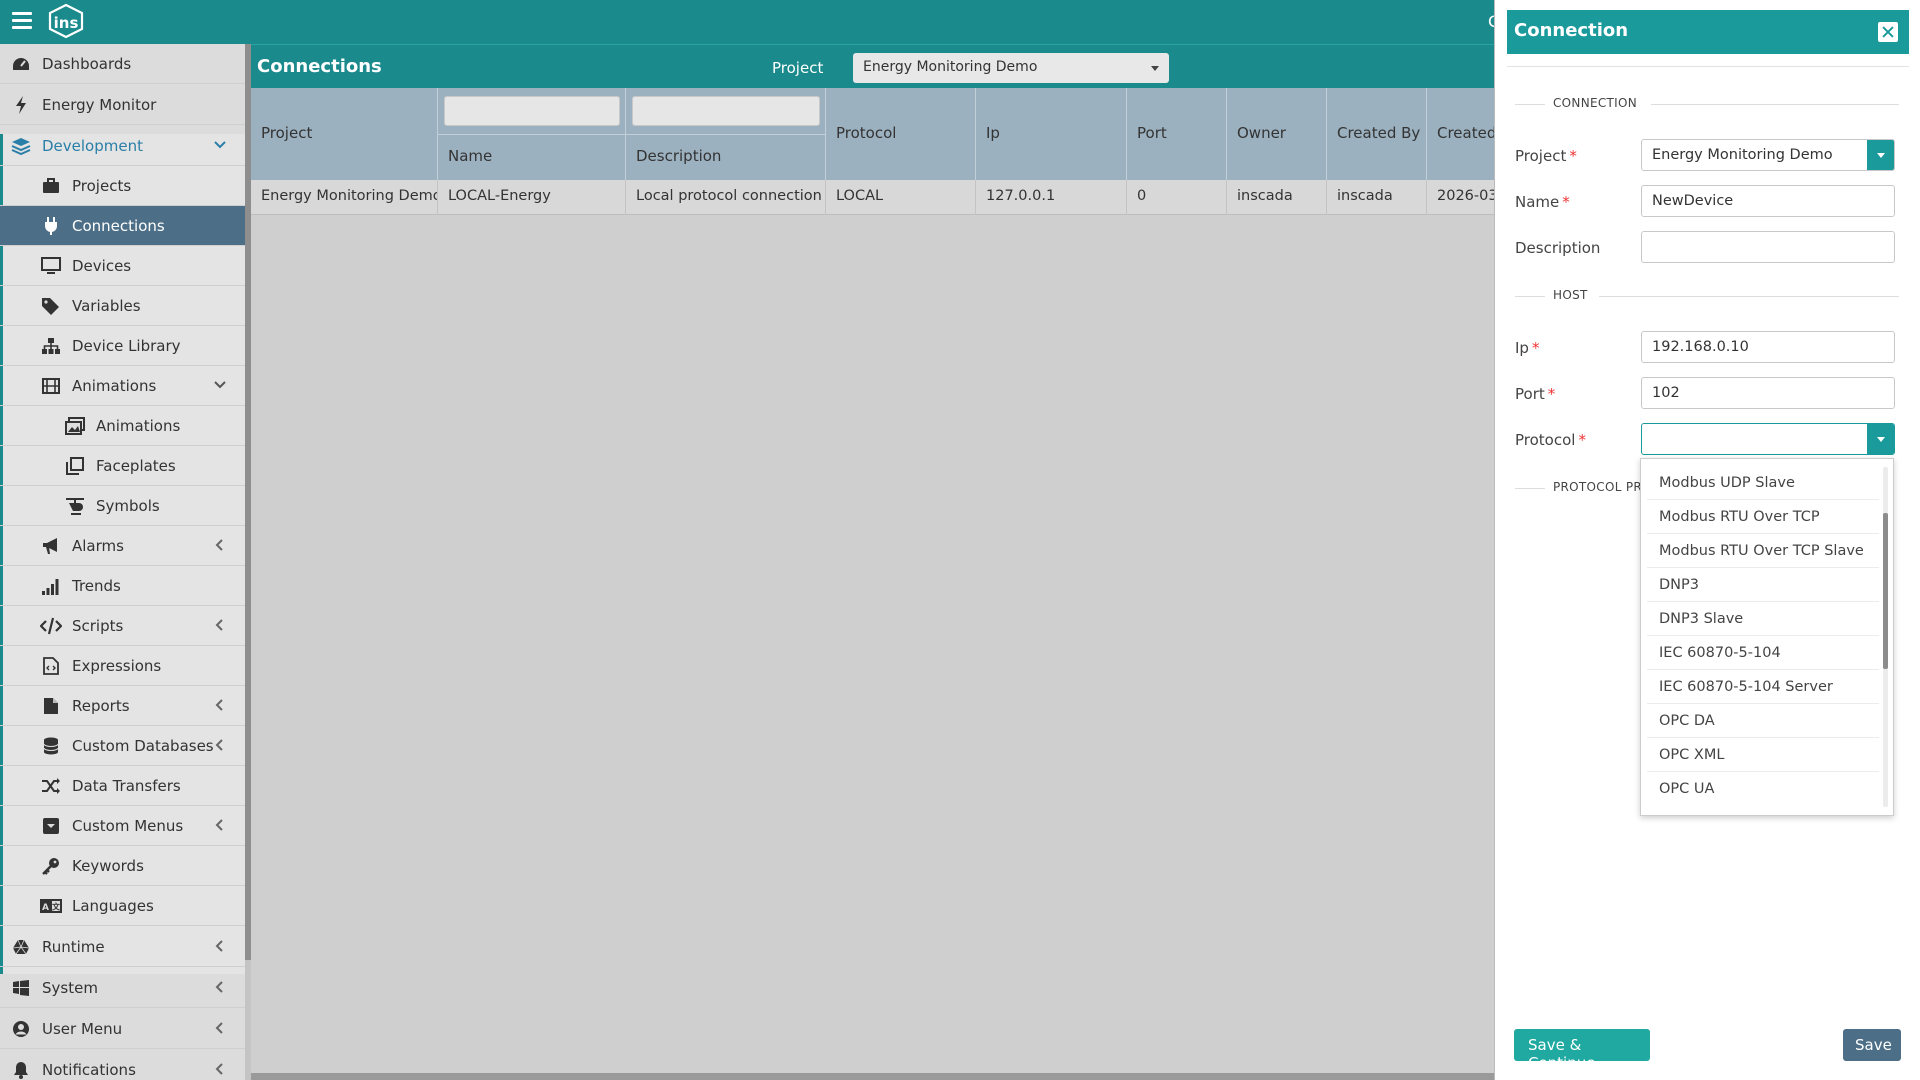 This screenshot has width=1920, height=1080. Describe the element at coordinates (21, 1069) in the screenshot. I see `bell-icon` at that location.